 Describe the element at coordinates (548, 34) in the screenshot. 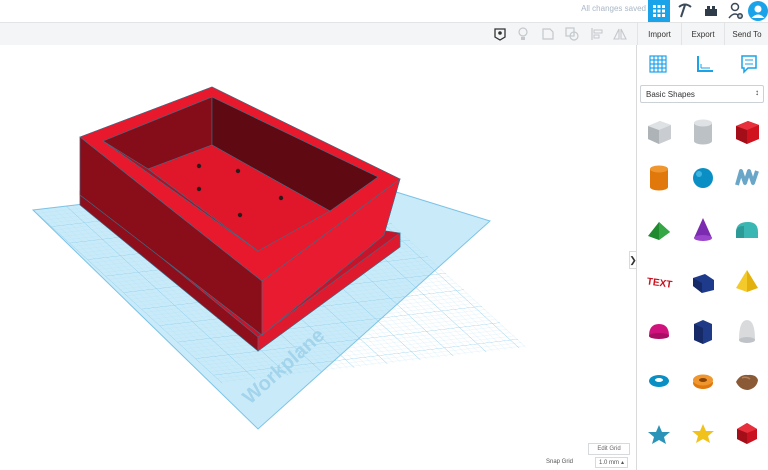

I see `group-icon` at that location.